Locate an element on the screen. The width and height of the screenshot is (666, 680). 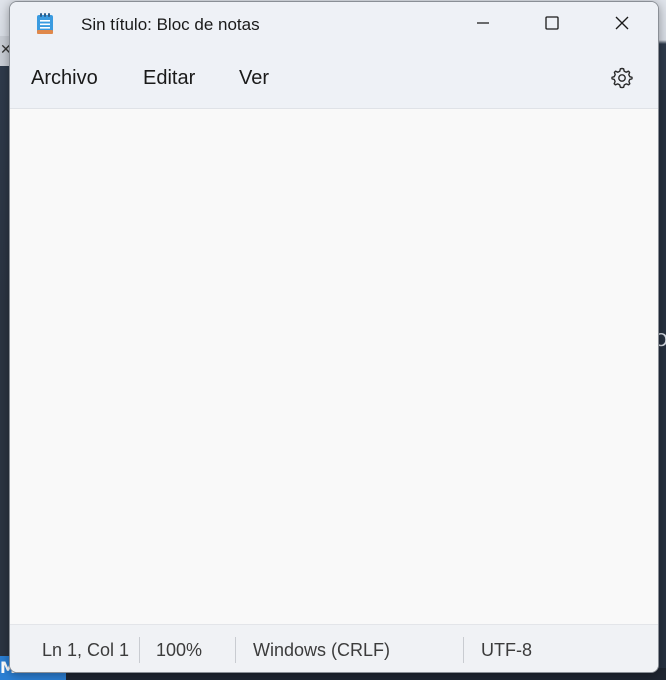
minimize-button is located at coordinates (483, 25).